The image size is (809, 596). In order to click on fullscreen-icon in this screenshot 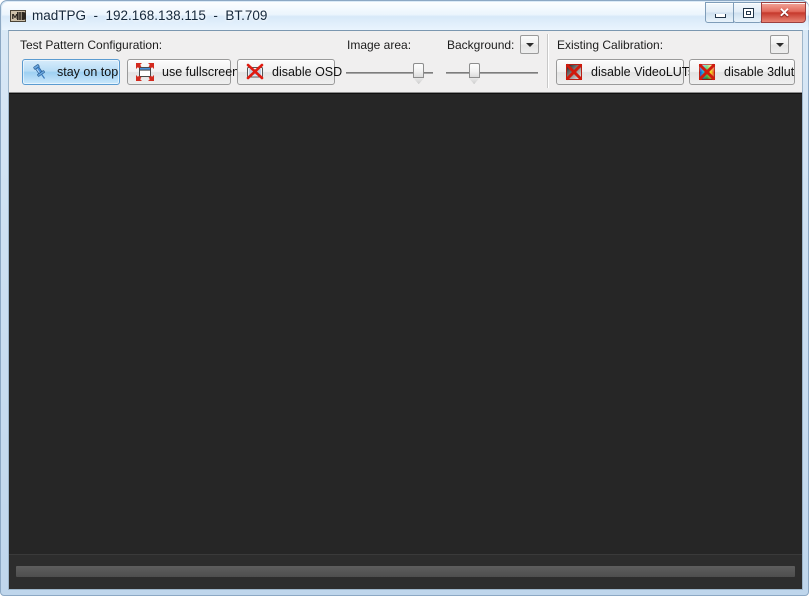, I will do `click(145, 72)`.